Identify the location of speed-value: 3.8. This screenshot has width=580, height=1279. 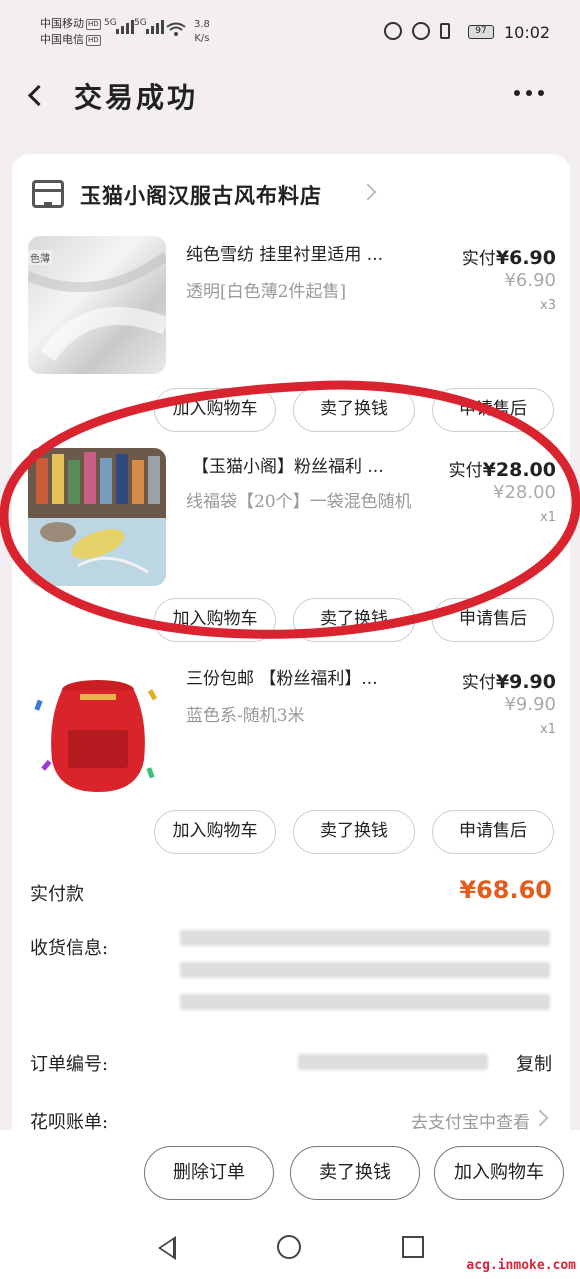
(202, 24).